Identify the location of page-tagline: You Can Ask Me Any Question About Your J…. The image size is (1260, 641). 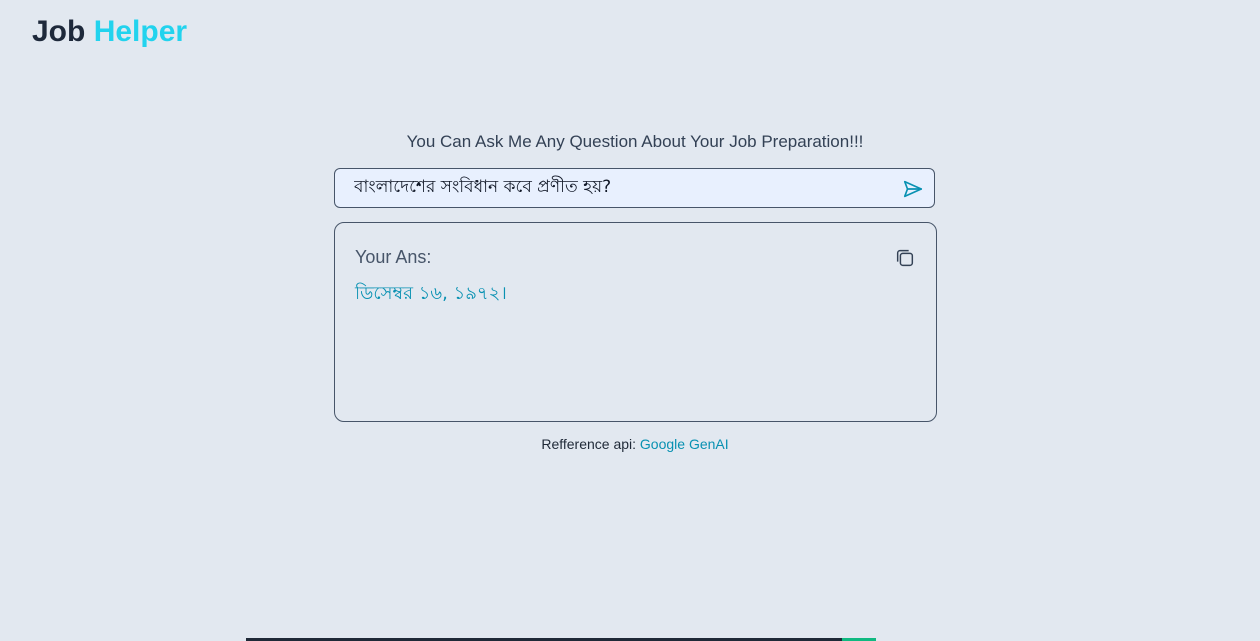
(635, 141).